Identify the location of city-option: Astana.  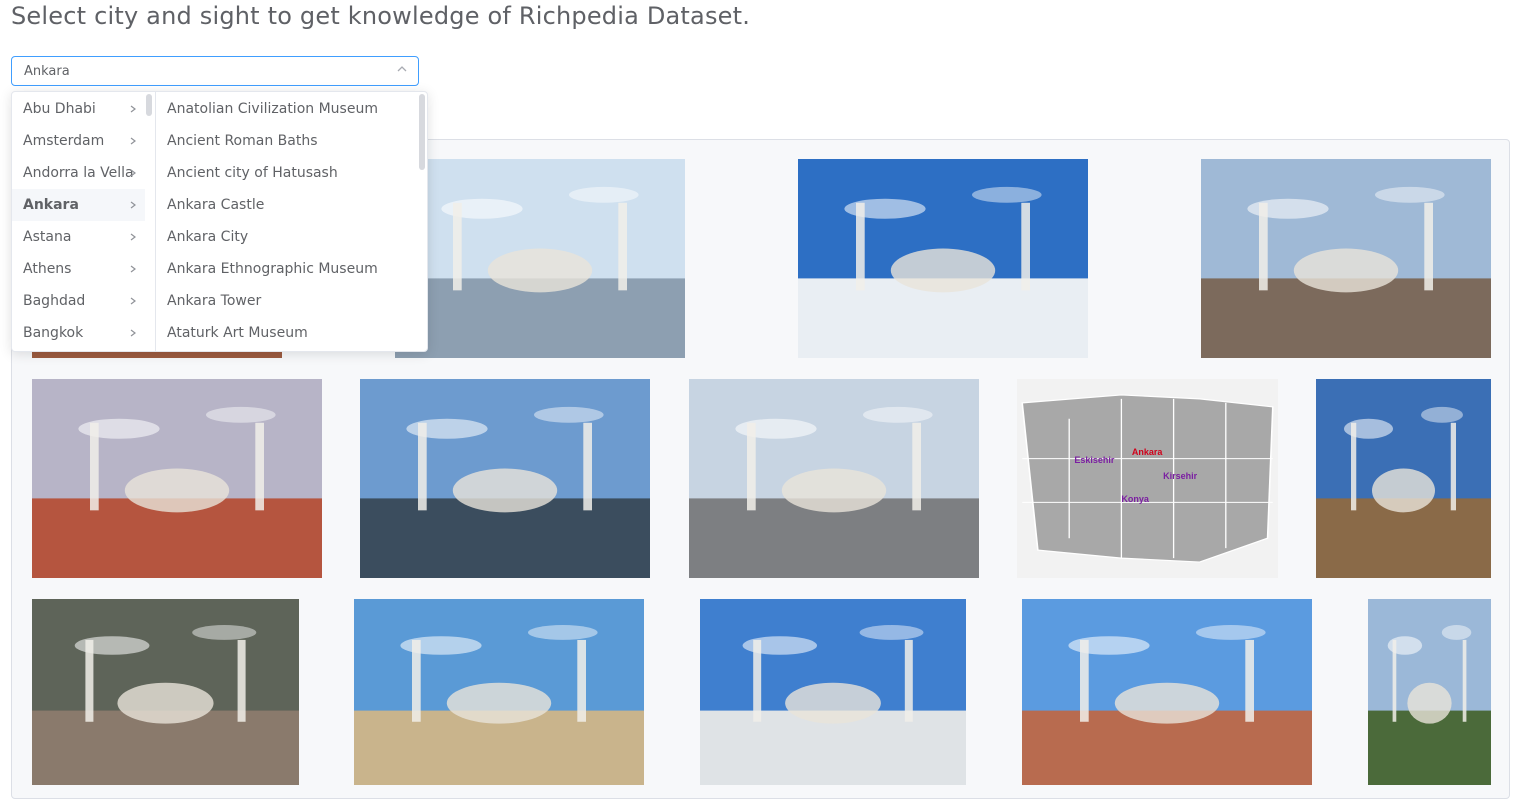
(78, 237).